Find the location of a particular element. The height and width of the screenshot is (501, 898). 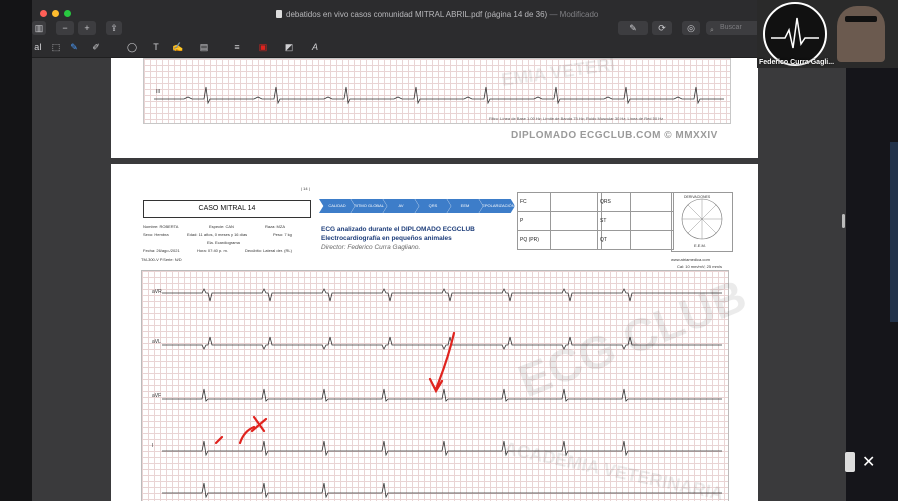

step-eem: EEM is located at coordinates (465, 206).